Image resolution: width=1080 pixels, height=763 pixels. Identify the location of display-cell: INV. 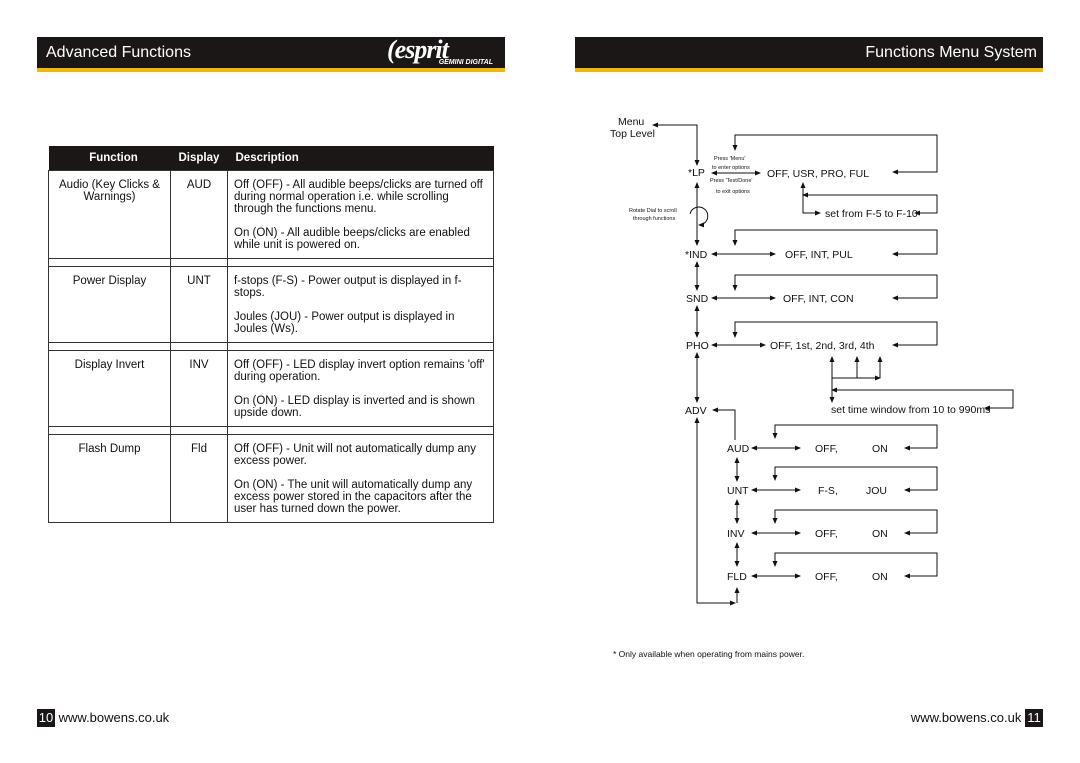
(199, 388).